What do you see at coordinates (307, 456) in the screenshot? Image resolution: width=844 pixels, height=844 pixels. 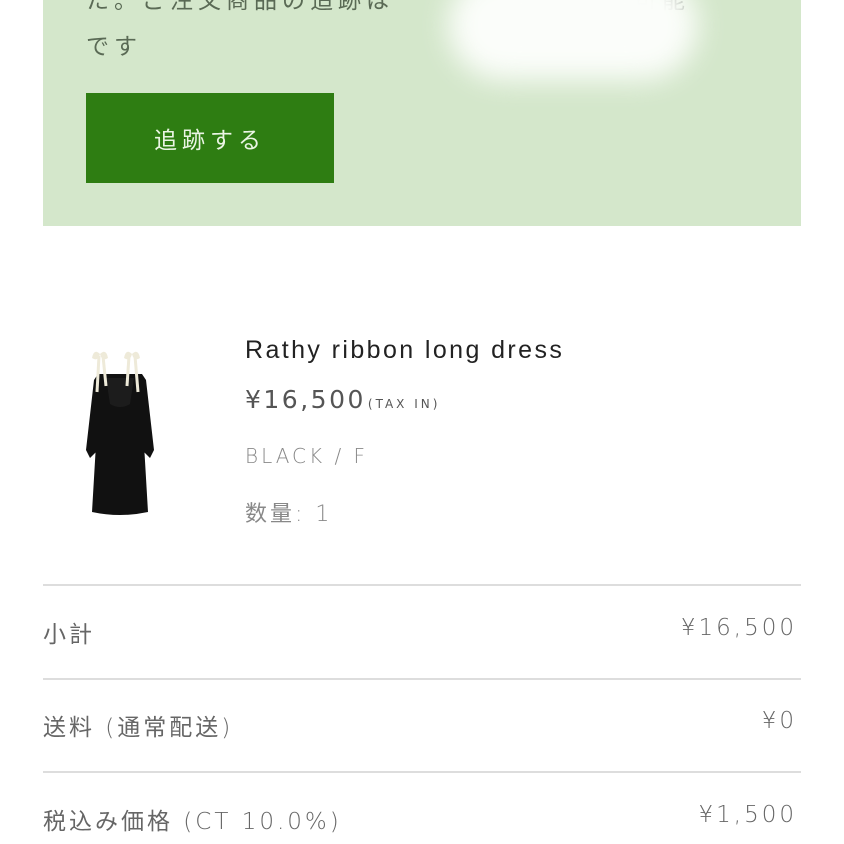 I see `product-variant: BLACK / F` at bounding box center [307, 456].